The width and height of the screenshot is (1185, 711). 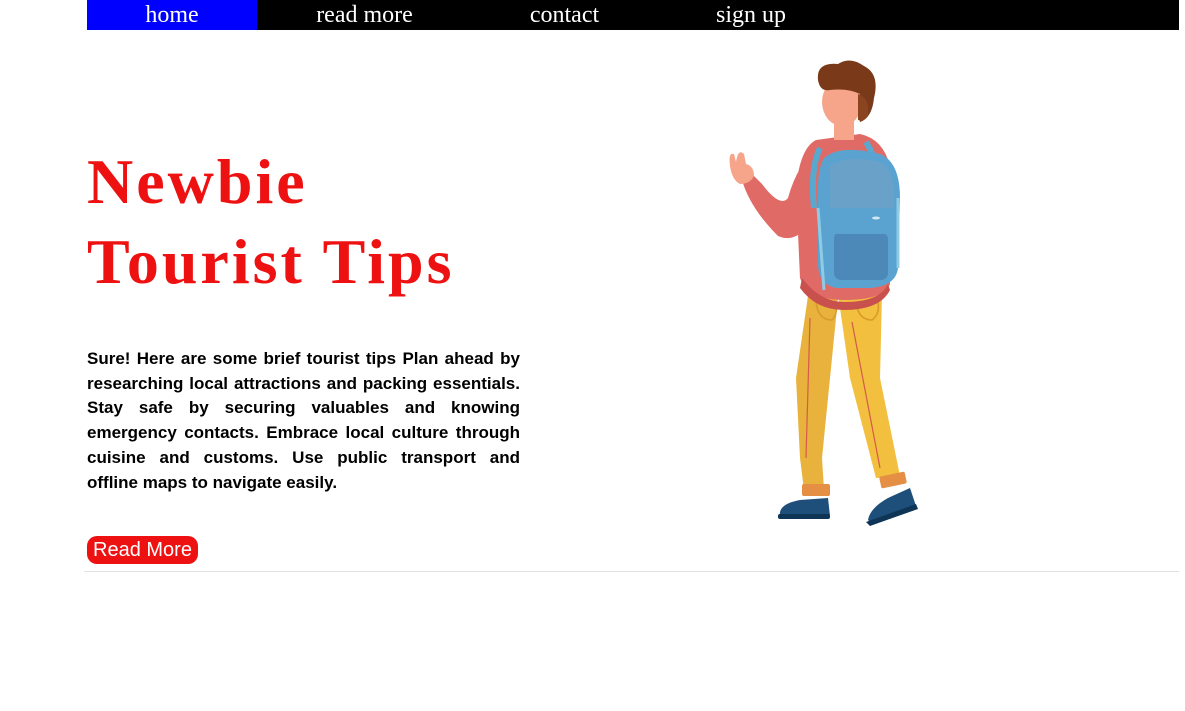 I want to click on nav-item-contact: contact, so click(x=564, y=15).